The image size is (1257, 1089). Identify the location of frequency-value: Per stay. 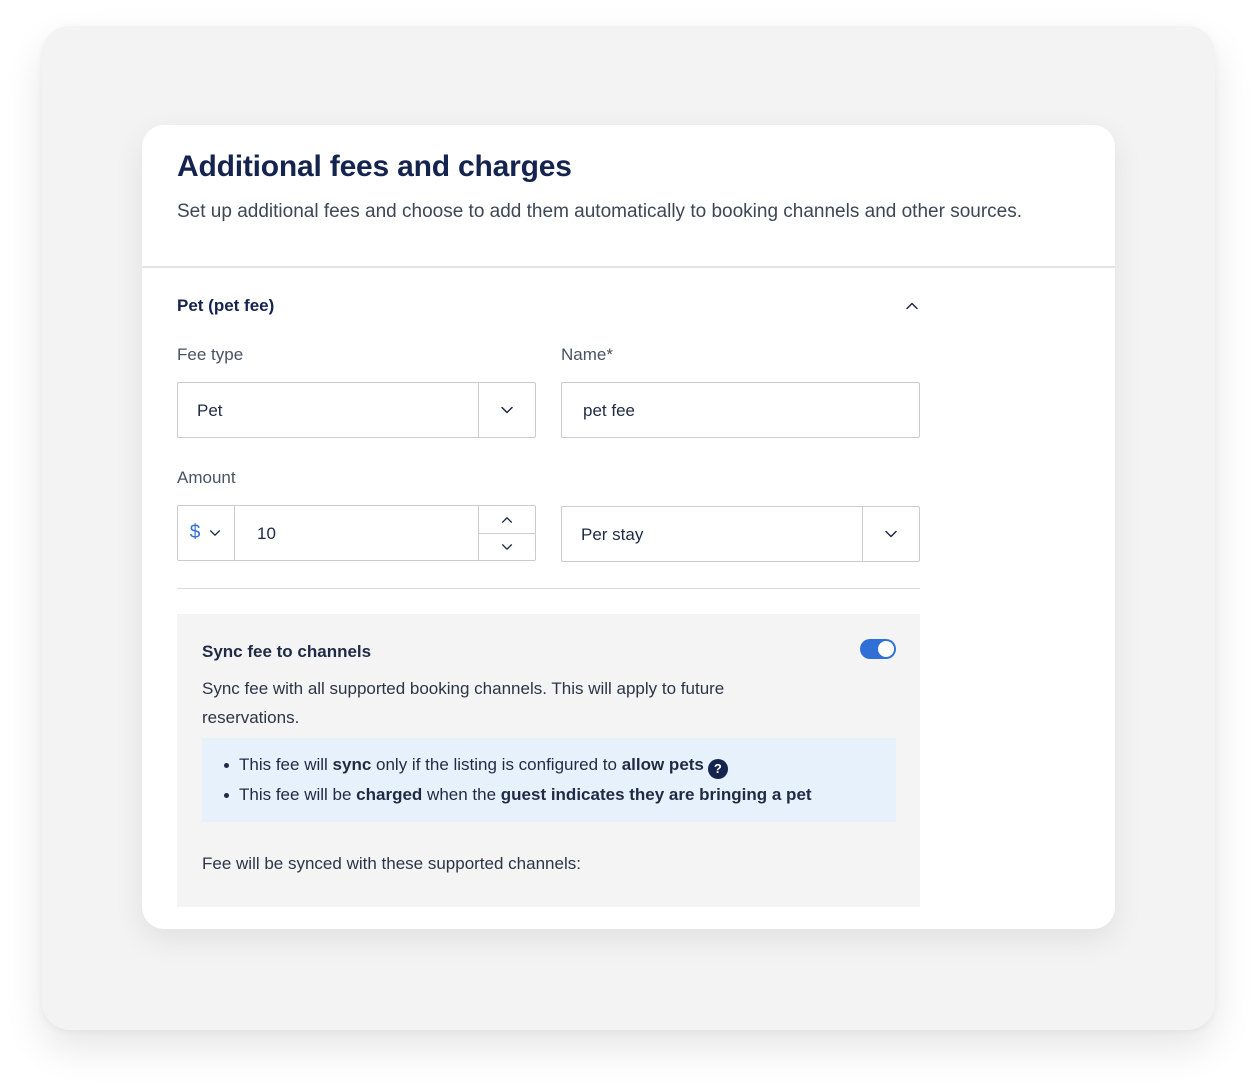
(612, 534).